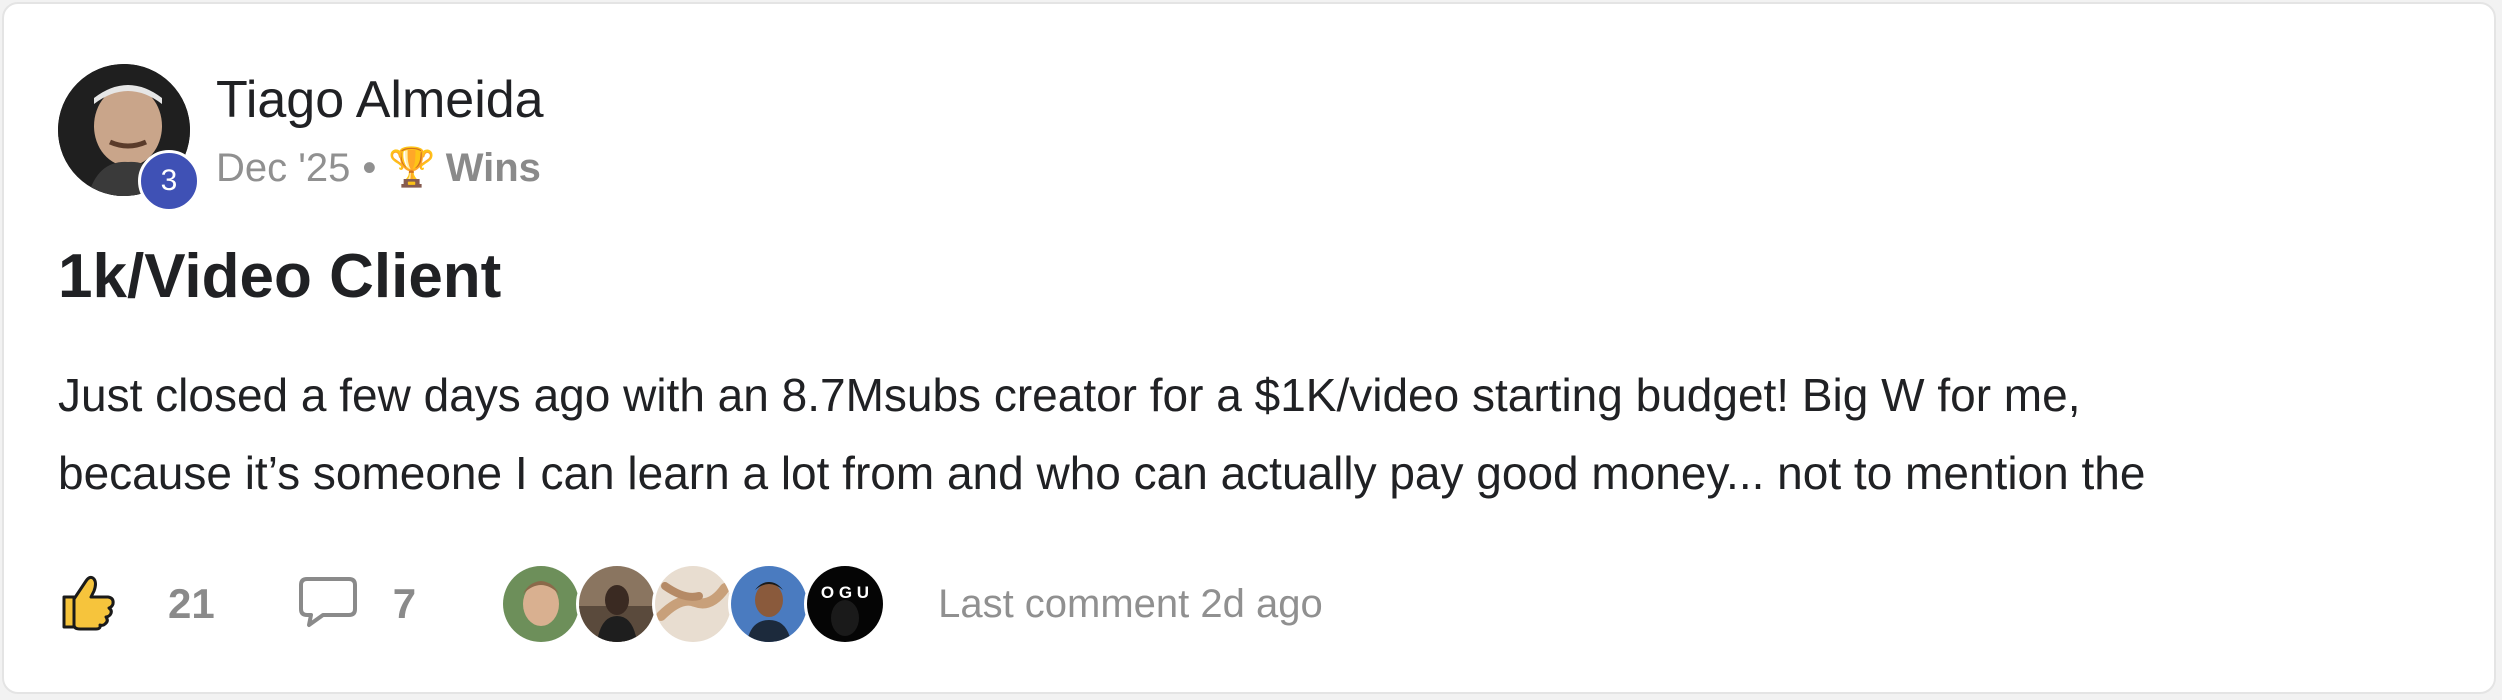 The width and height of the screenshot is (2502, 700). I want to click on recent-commenters: O G U, so click(693, 604).